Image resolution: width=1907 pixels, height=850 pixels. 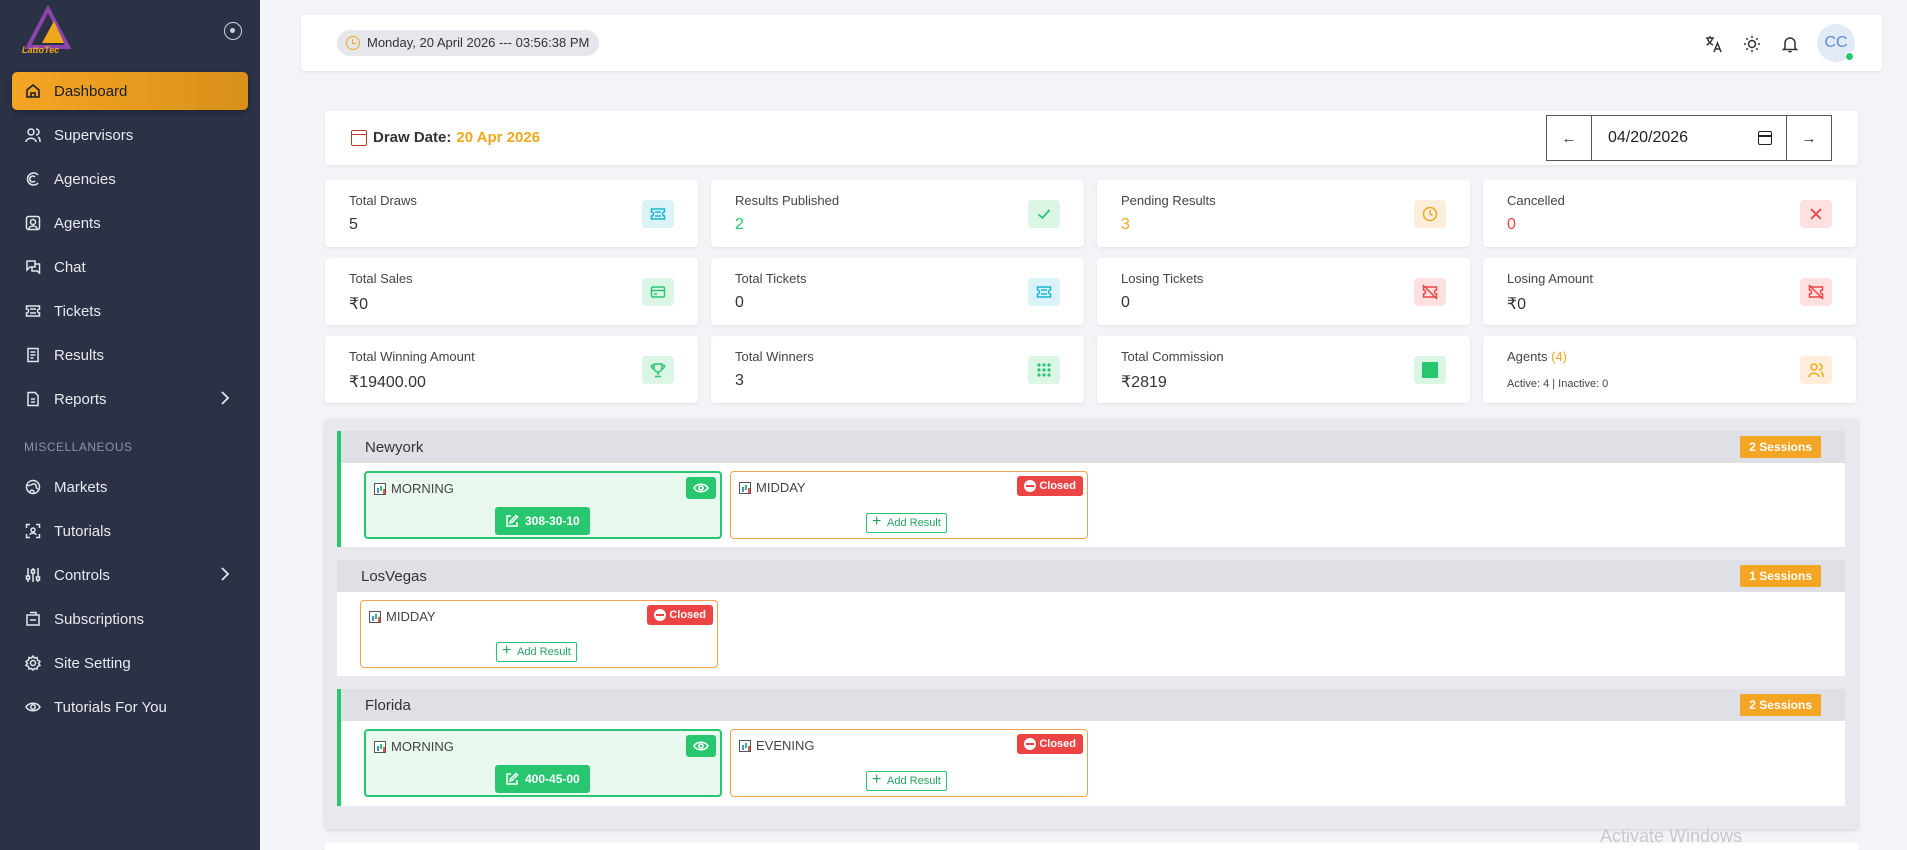 I want to click on sidebar-item-results: Results, so click(x=130, y=355).